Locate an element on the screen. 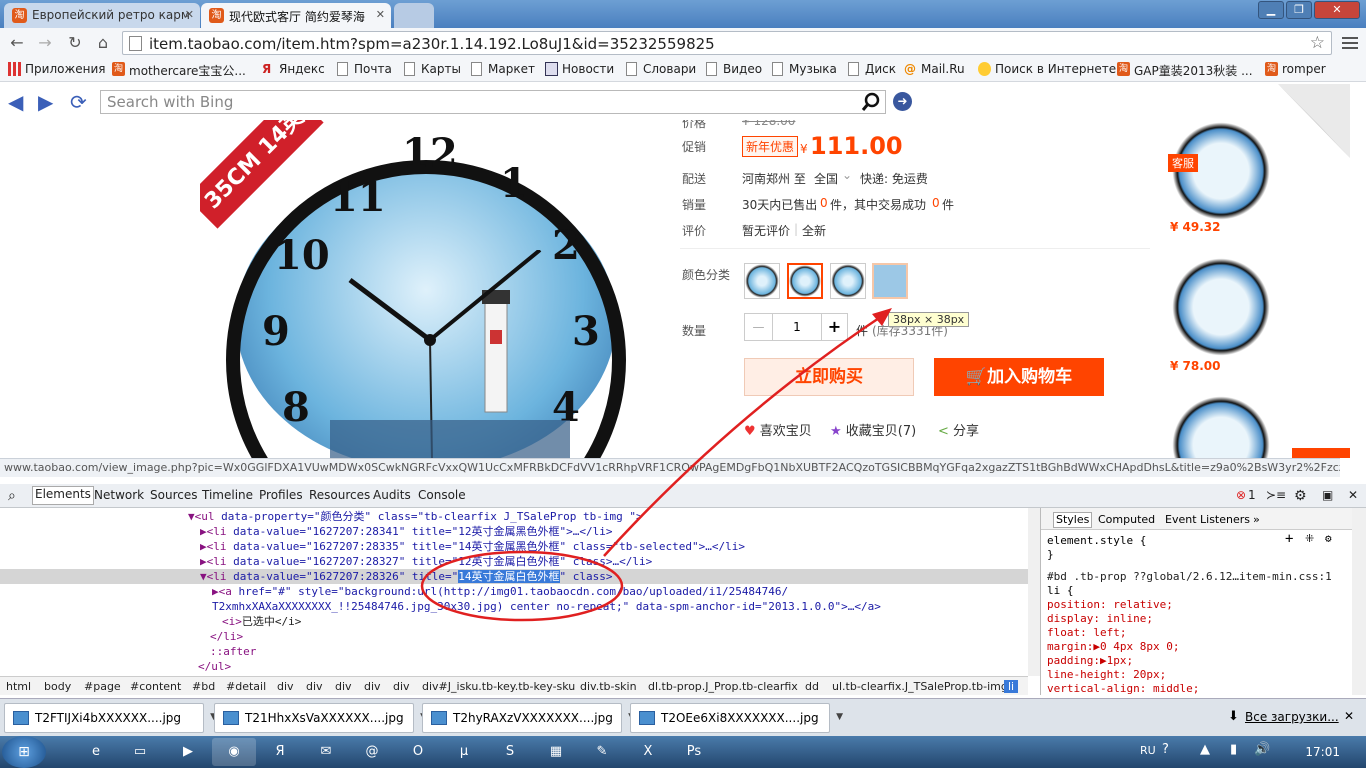  related-item-thumb is located at coordinates (1221, 307).